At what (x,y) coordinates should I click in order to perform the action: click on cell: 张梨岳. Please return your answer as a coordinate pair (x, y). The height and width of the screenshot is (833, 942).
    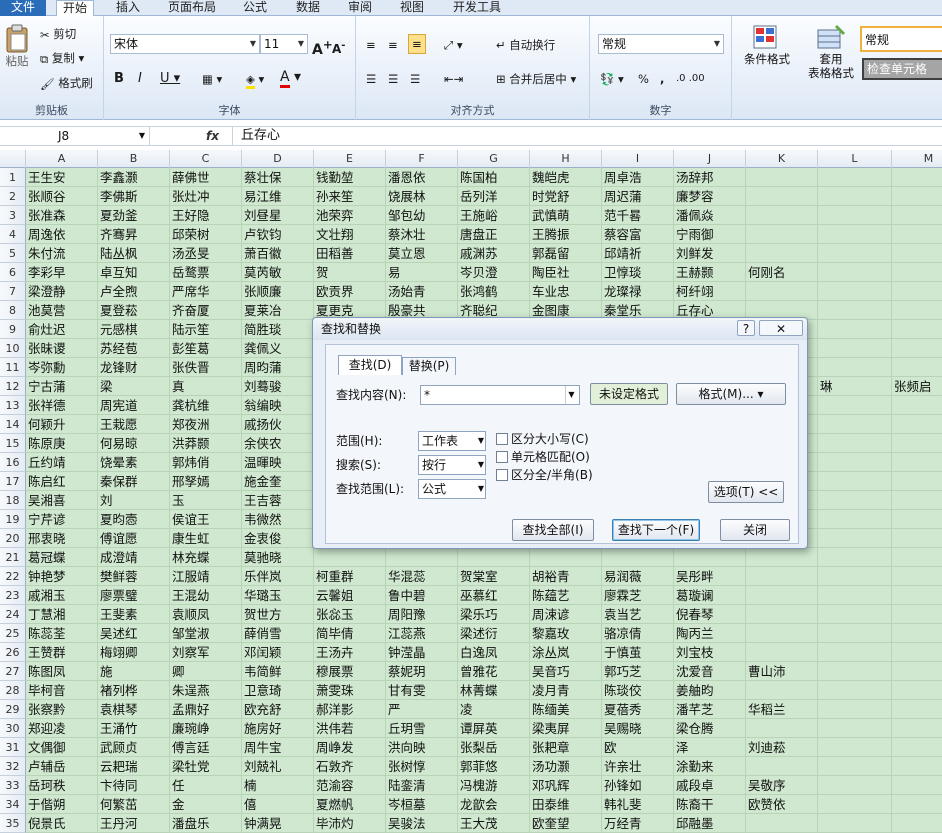
    Looking at the image, I should click on (494, 747).